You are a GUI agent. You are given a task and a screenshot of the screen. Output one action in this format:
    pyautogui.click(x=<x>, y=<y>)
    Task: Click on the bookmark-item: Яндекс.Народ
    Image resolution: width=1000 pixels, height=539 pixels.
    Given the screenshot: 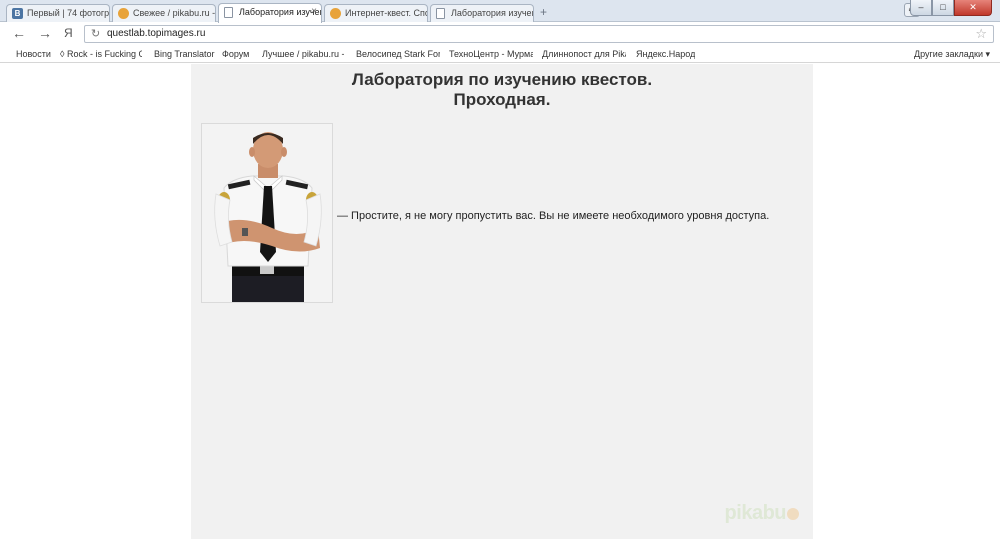 What is the action you would take?
    pyautogui.click(x=665, y=54)
    